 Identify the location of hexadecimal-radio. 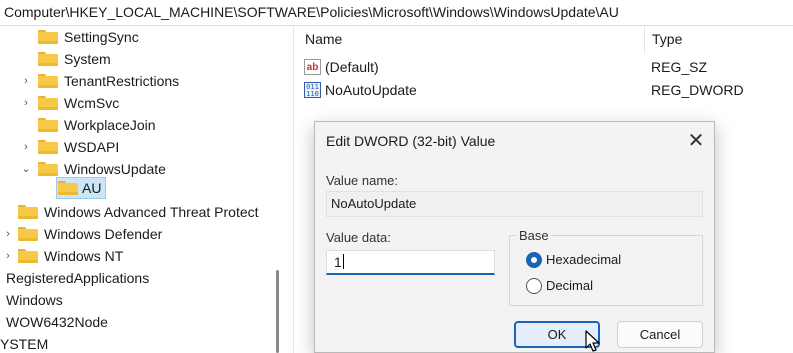
(534, 260).